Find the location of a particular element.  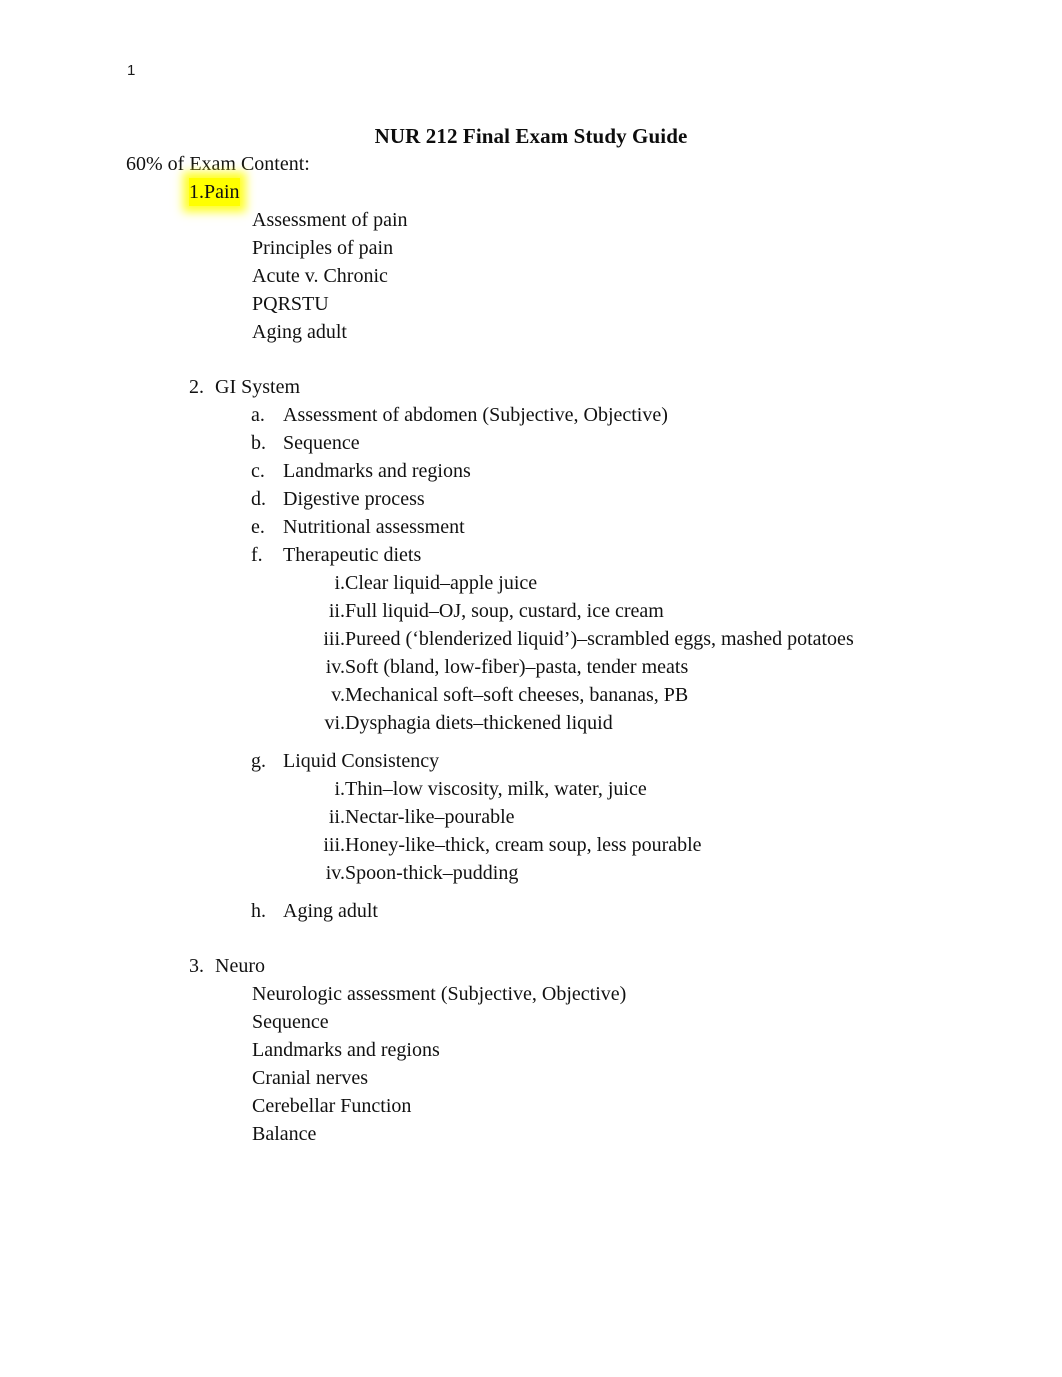

list-item: d. Digestive process is located at coordinates (531, 499).